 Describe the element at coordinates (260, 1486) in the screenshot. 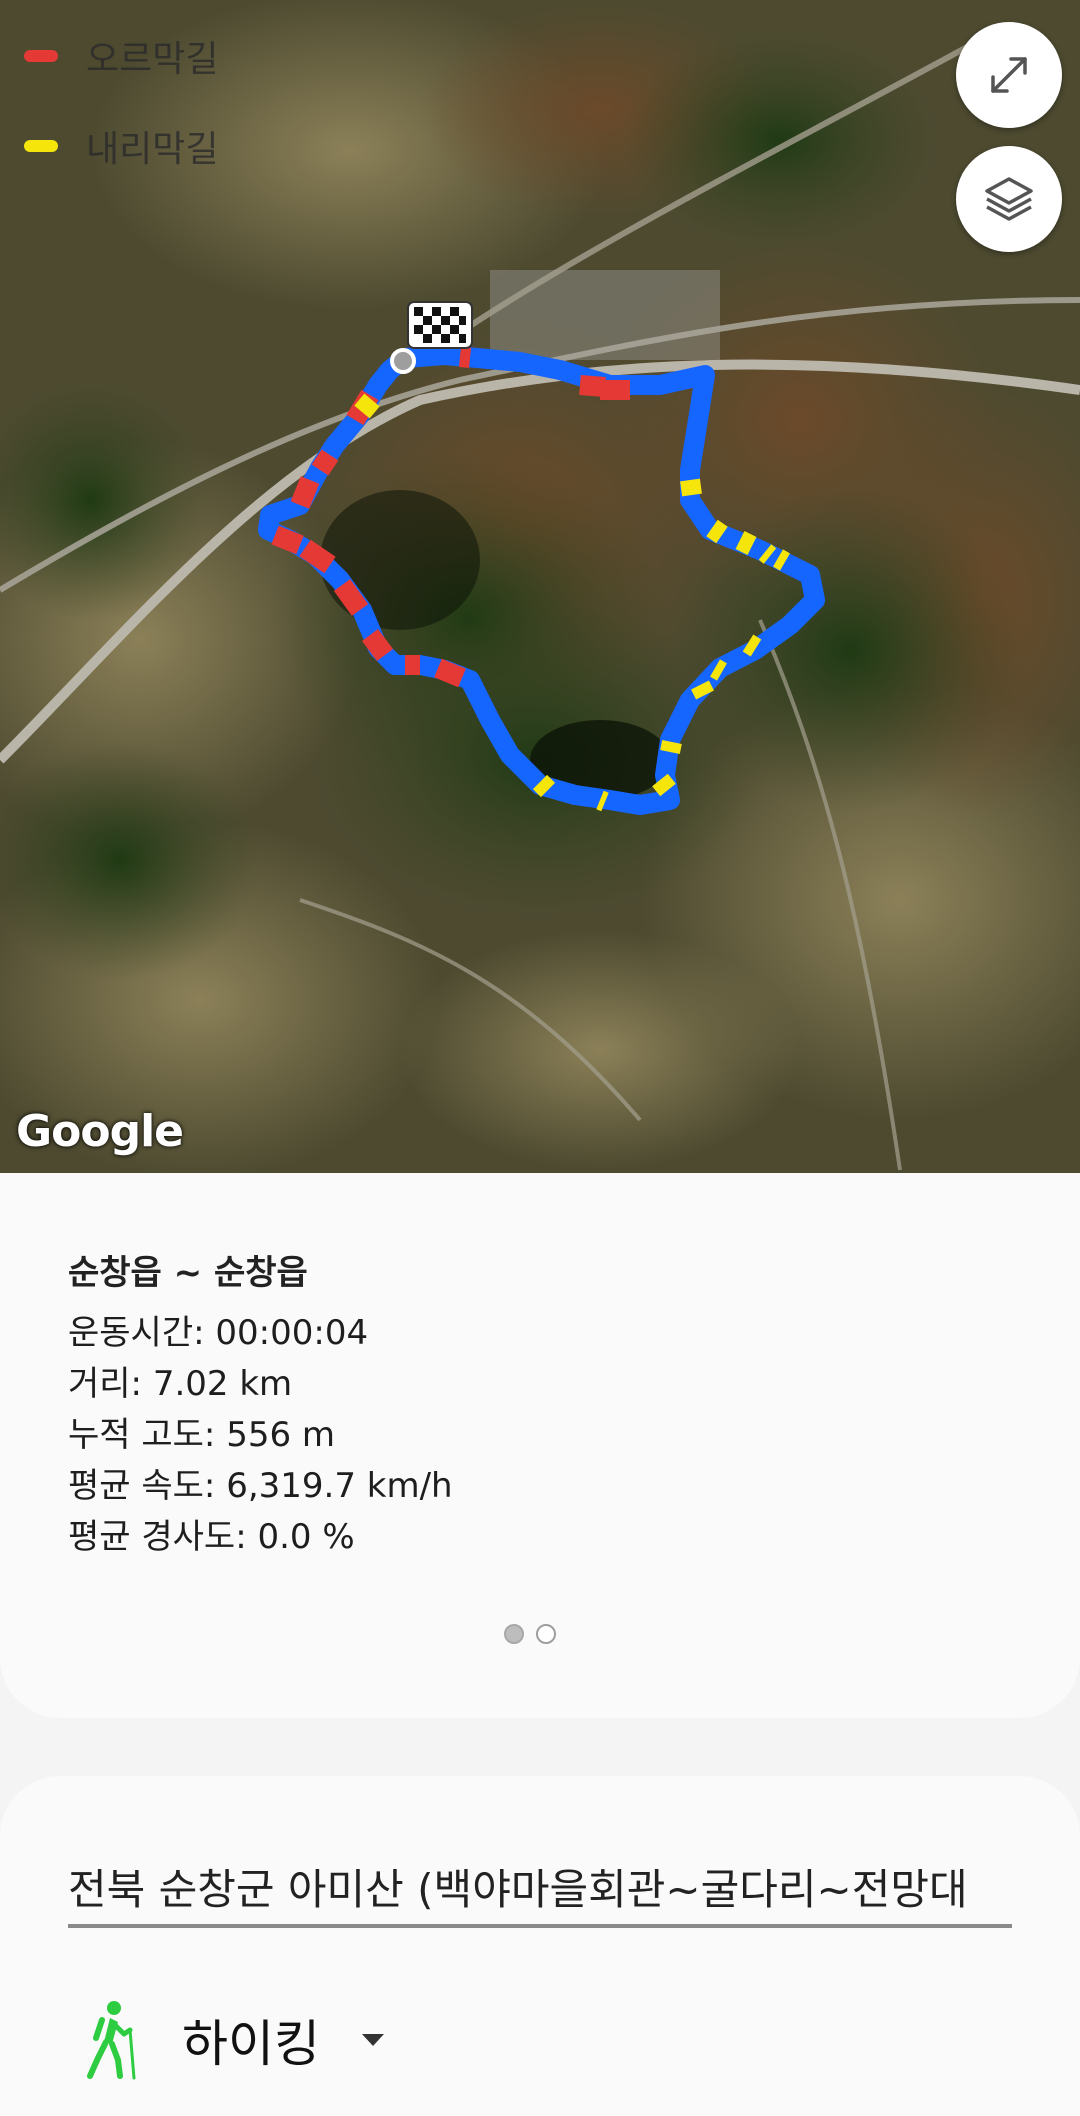

I see `stat-average-speed: 평균 속도: 6,319.7 km/h` at that location.